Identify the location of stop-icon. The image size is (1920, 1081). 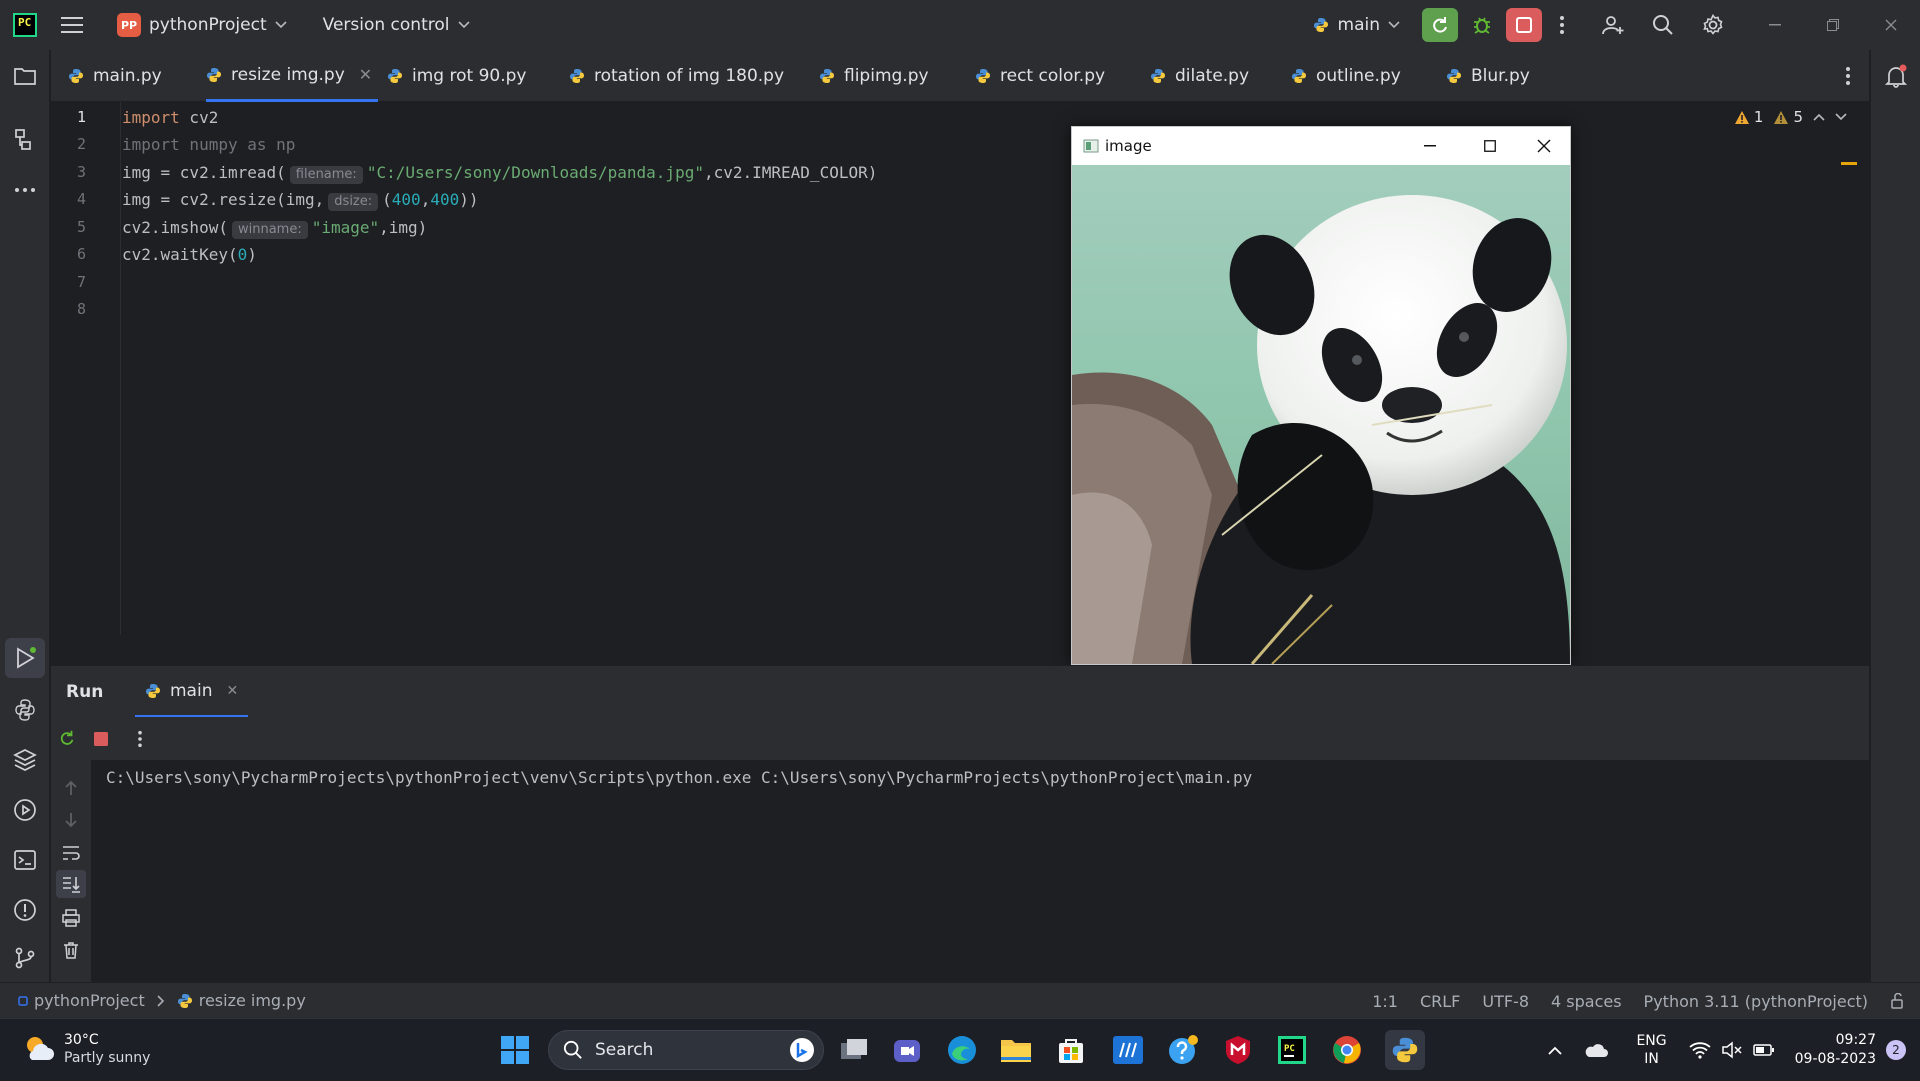
(101, 739).